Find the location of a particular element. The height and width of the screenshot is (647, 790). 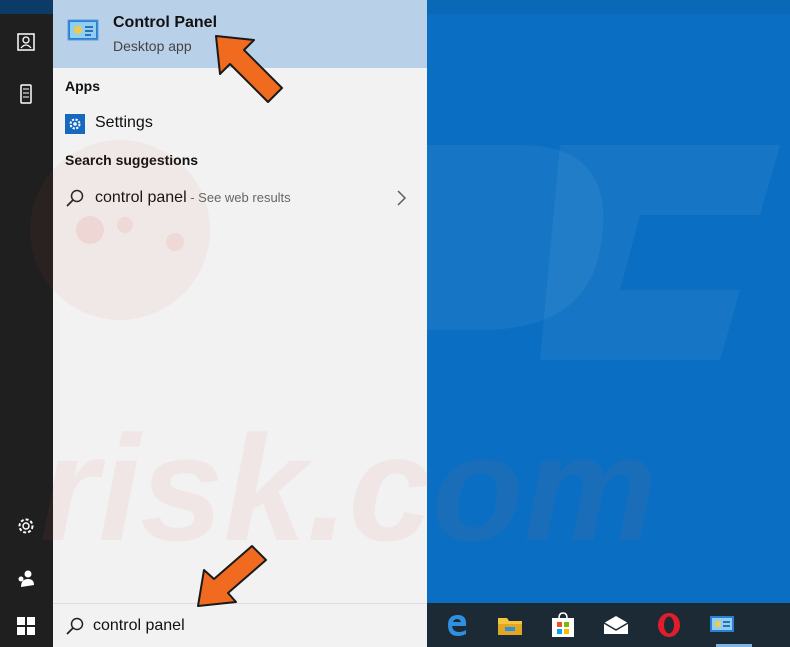

desktop-top-strip is located at coordinates (608, 7).